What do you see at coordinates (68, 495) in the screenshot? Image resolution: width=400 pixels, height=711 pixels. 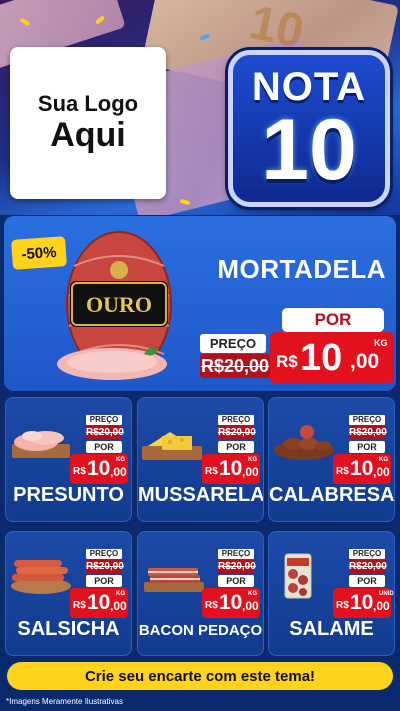 I see `product-name: PRESUNTO` at bounding box center [68, 495].